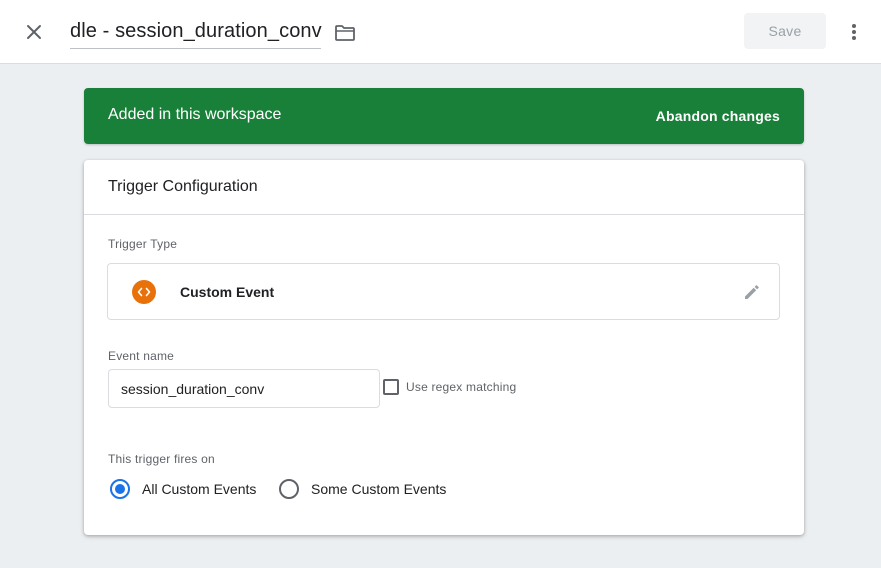 This screenshot has height=568, width=881. What do you see at coordinates (752, 292) in the screenshot?
I see `edit-pencil-icon` at bounding box center [752, 292].